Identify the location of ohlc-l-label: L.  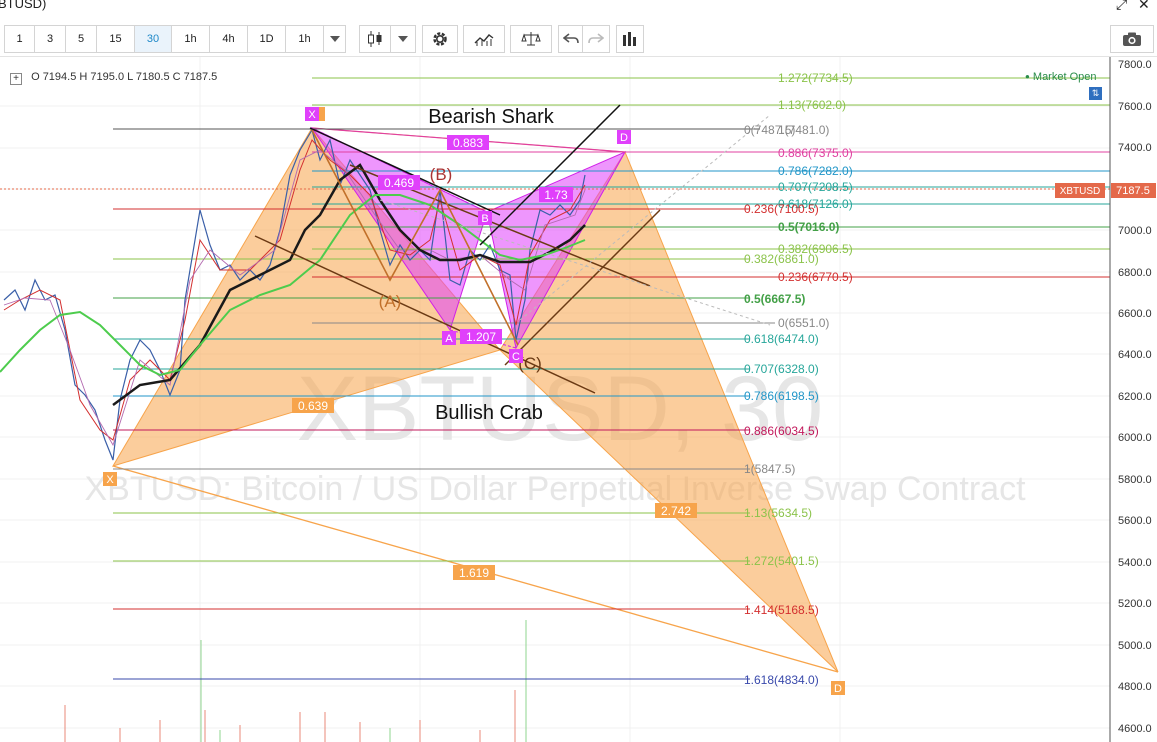
(130, 77).